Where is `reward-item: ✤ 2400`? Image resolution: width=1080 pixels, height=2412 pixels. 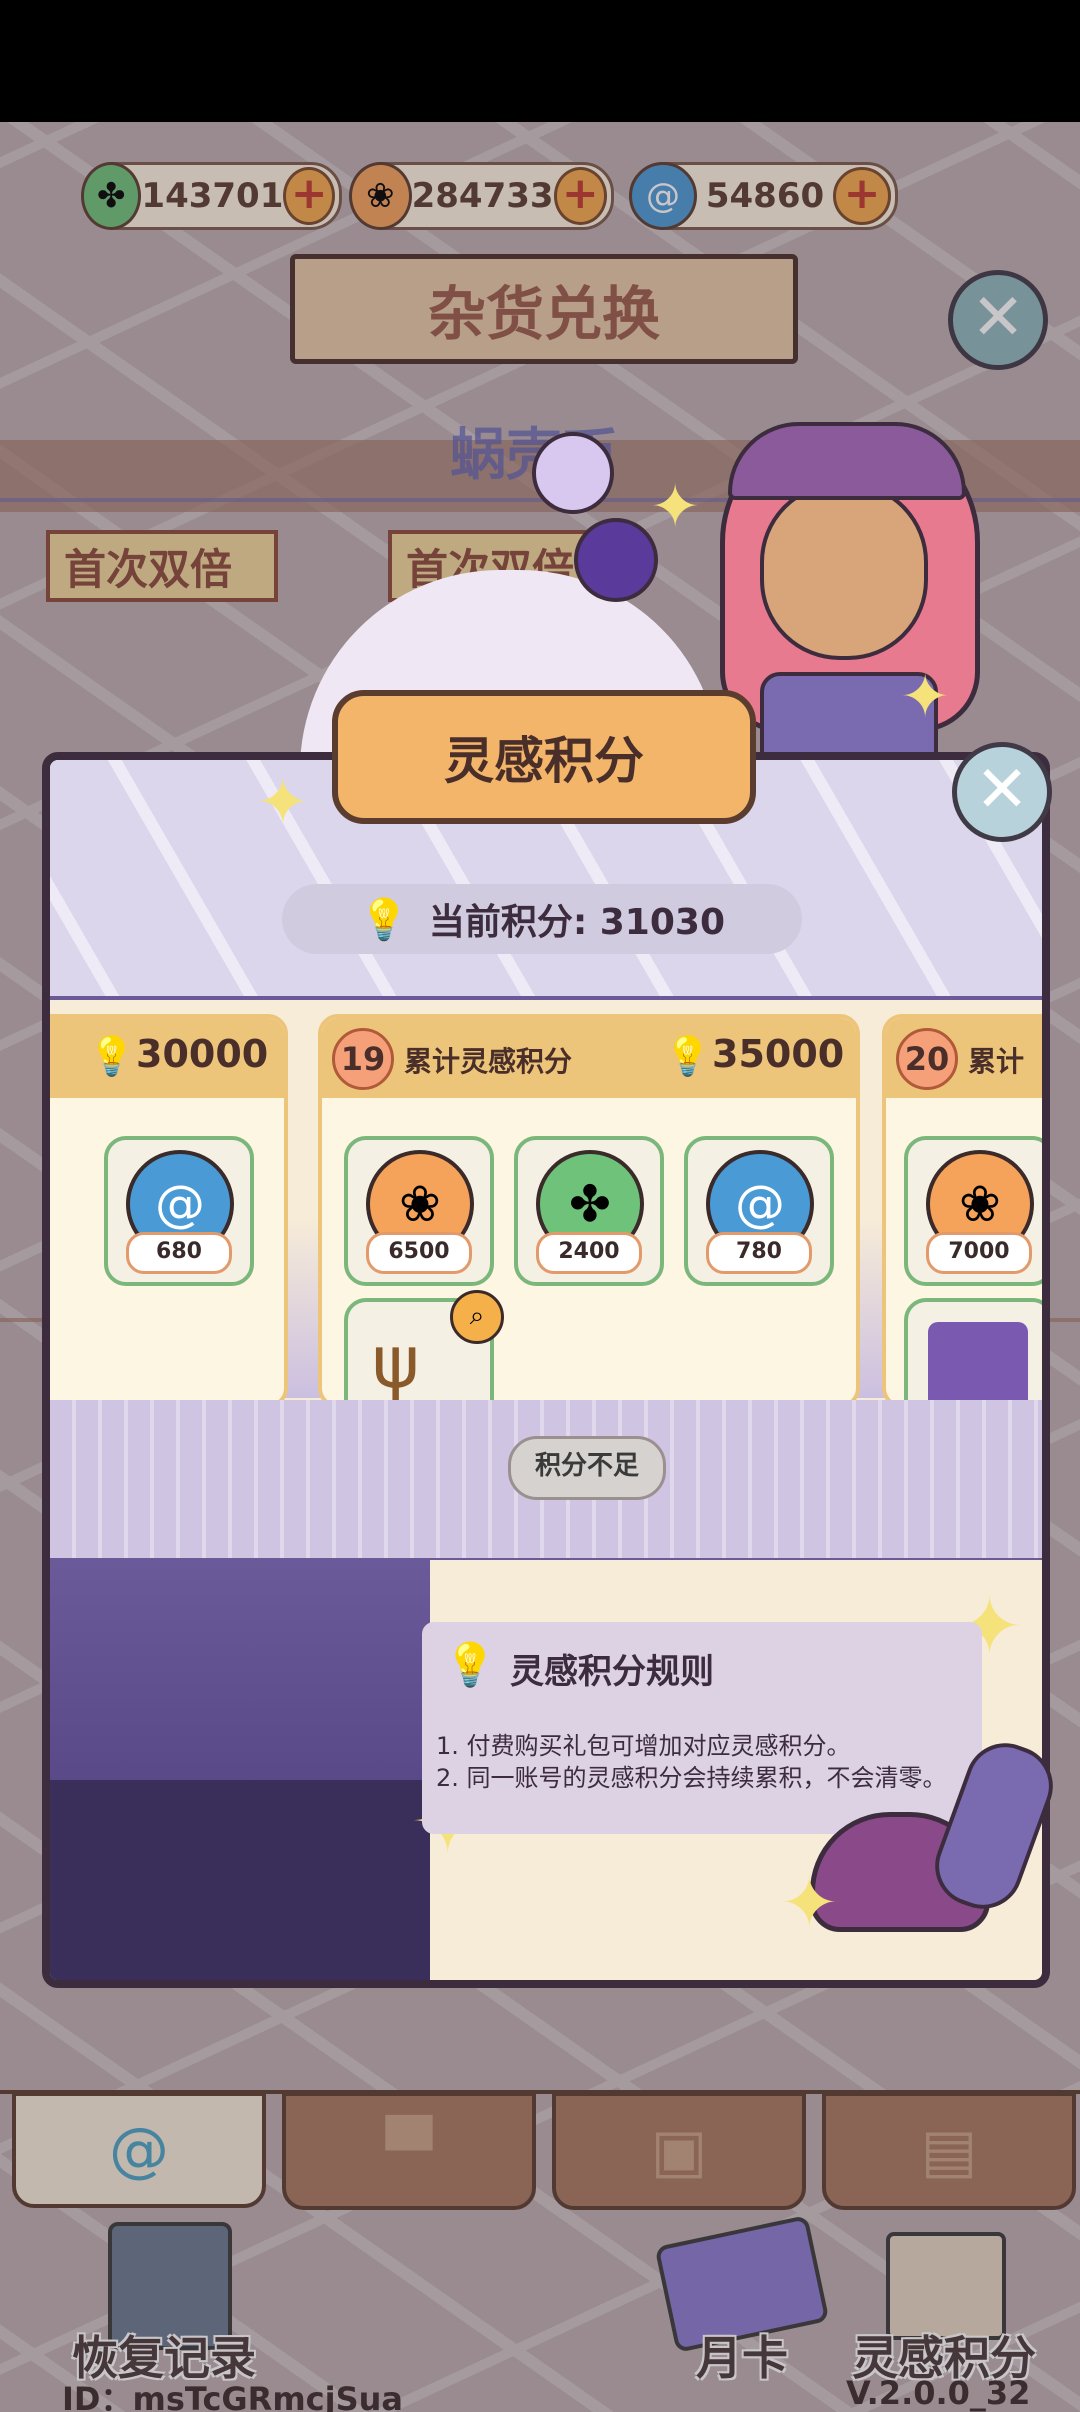 reward-item: ✤ 2400 is located at coordinates (589, 1211).